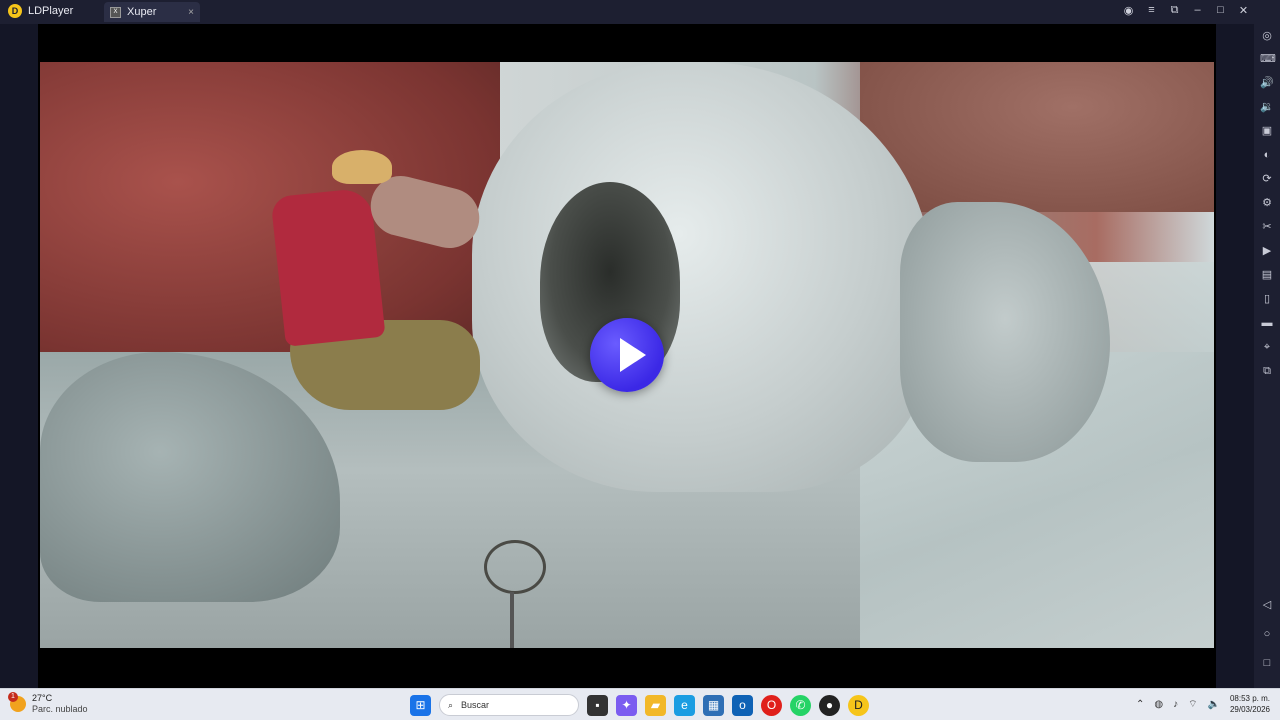  What do you see at coordinates (512, 620) in the screenshot?
I see `rope-scene` at bounding box center [512, 620].